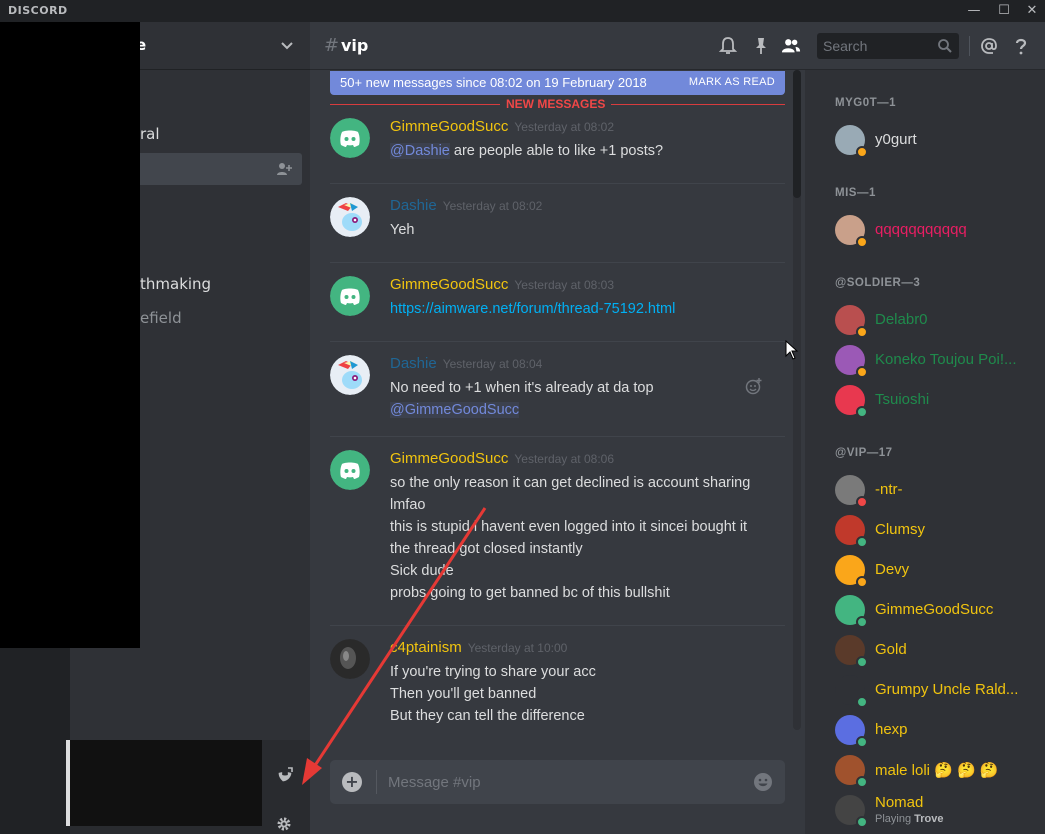 This screenshot has width=1045, height=834. I want to click on search-box, so click(888, 46).